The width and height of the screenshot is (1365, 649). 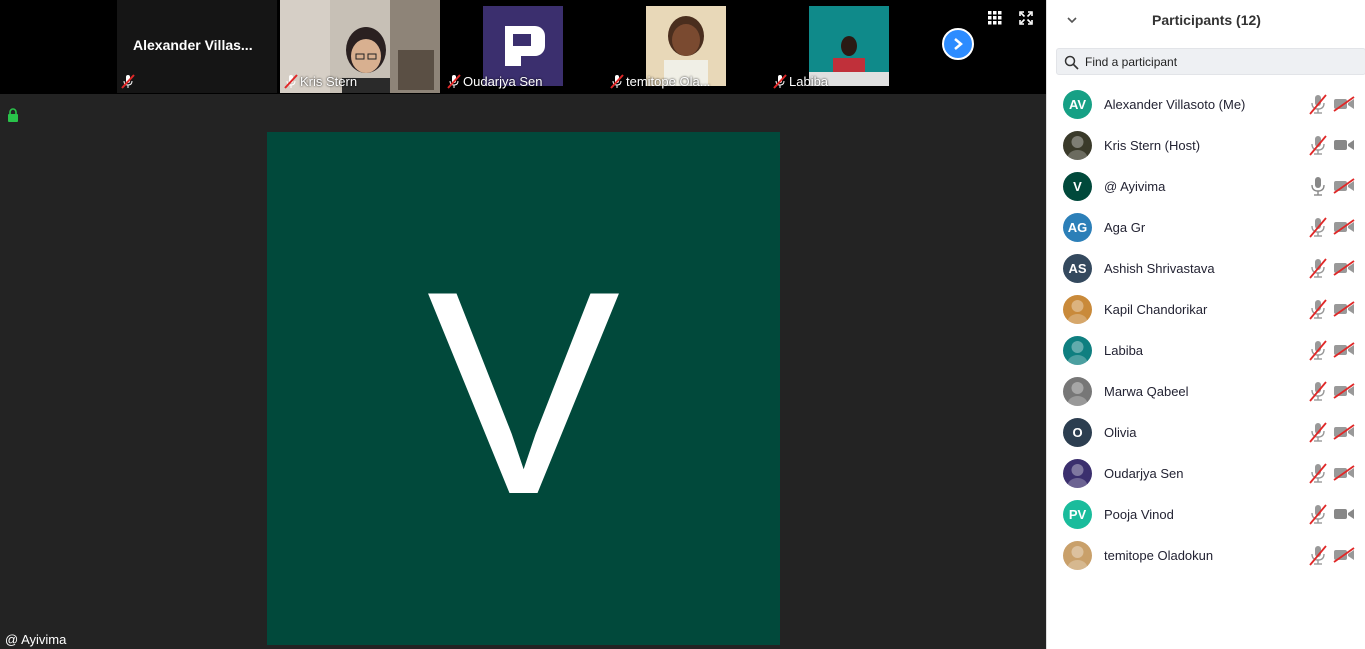 I want to click on search-input, so click(x=1220, y=61).